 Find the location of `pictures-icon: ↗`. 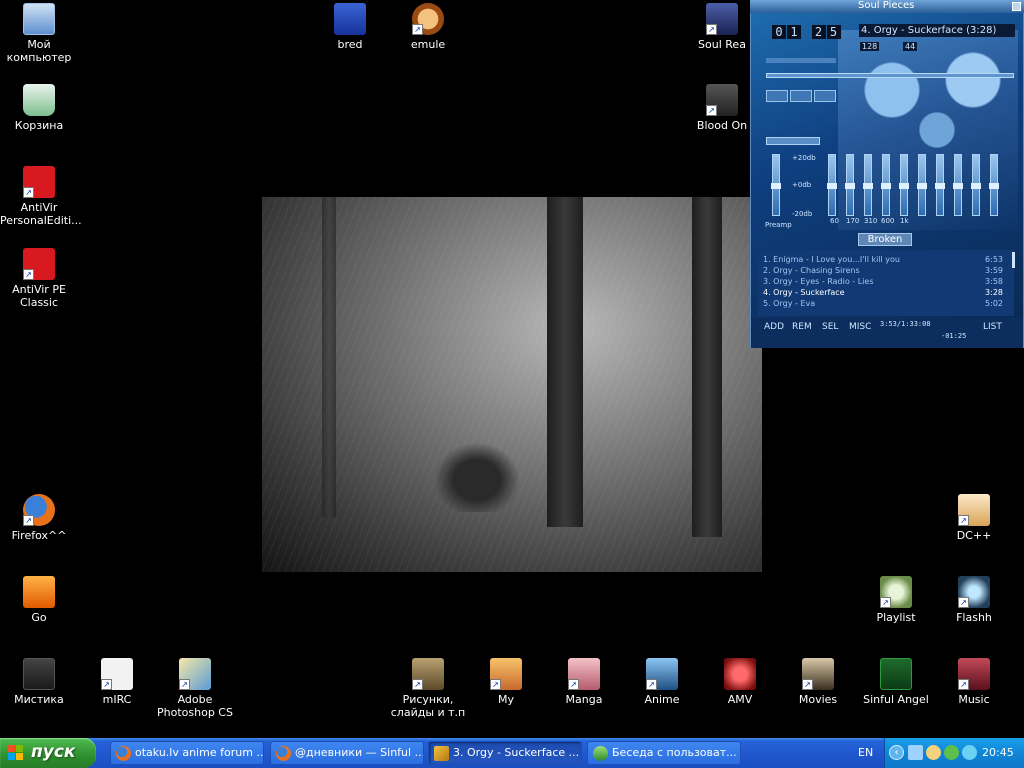

pictures-icon: ↗ is located at coordinates (428, 674).